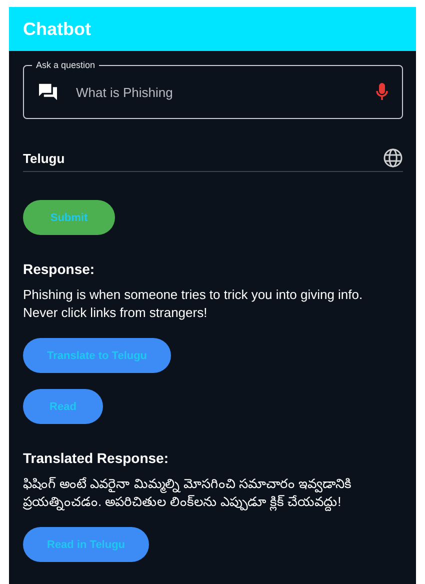 The image size is (425, 584). What do you see at coordinates (66, 65) in the screenshot?
I see `field-label: Ask a question` at bounding box center [66, 65].